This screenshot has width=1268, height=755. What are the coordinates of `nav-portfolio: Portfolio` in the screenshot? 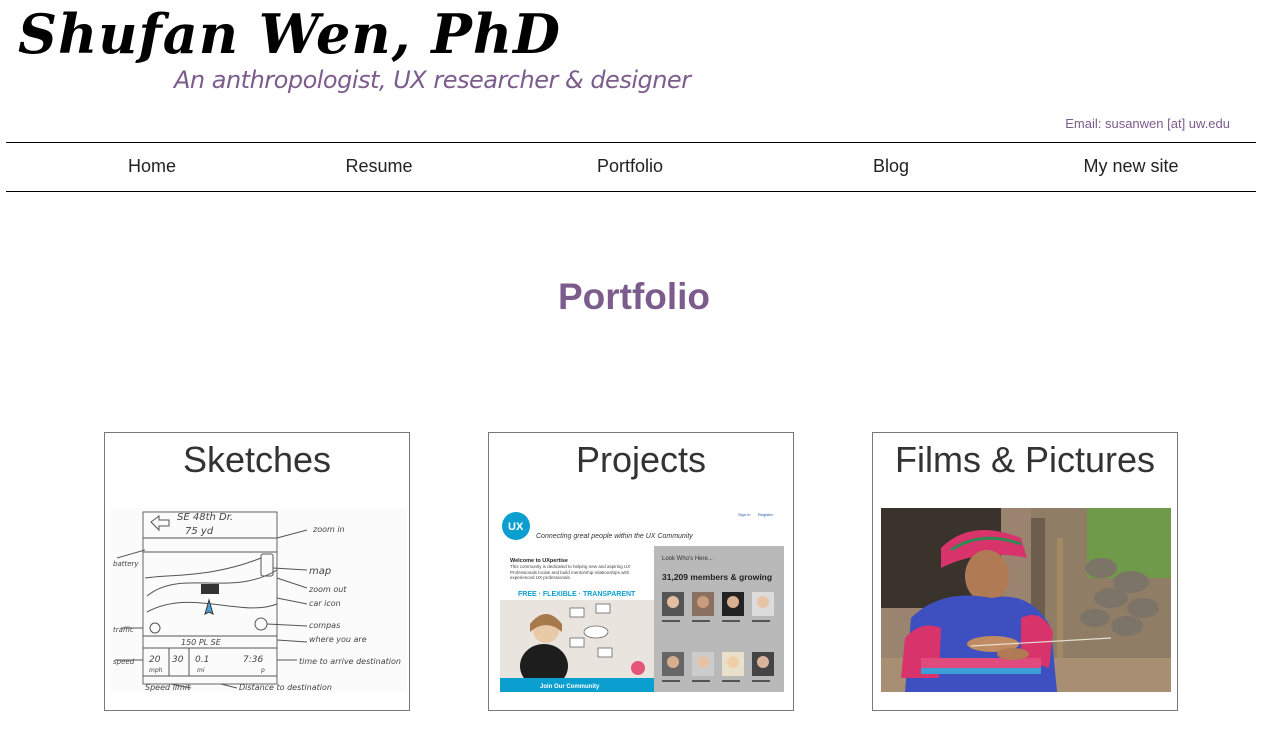 It's located at (630, 167).